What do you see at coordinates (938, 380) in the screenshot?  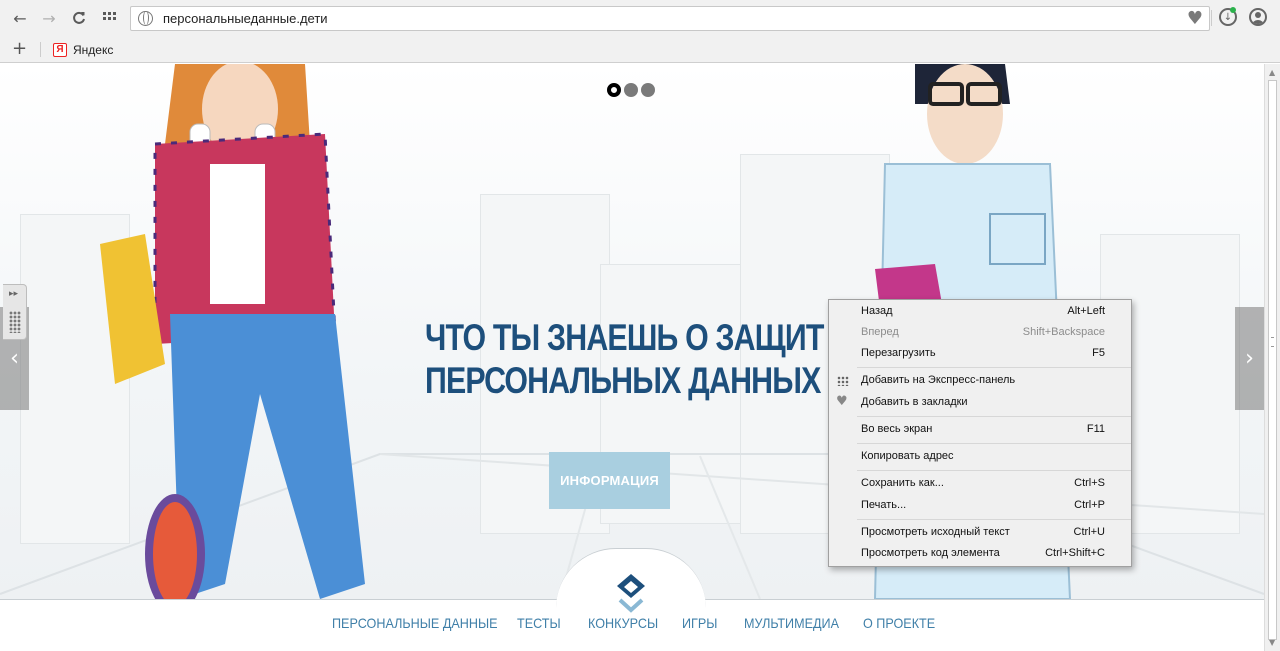 I see `menu-item-label: Добавить на Экспресс-панель` at bounding box center [938, 380].